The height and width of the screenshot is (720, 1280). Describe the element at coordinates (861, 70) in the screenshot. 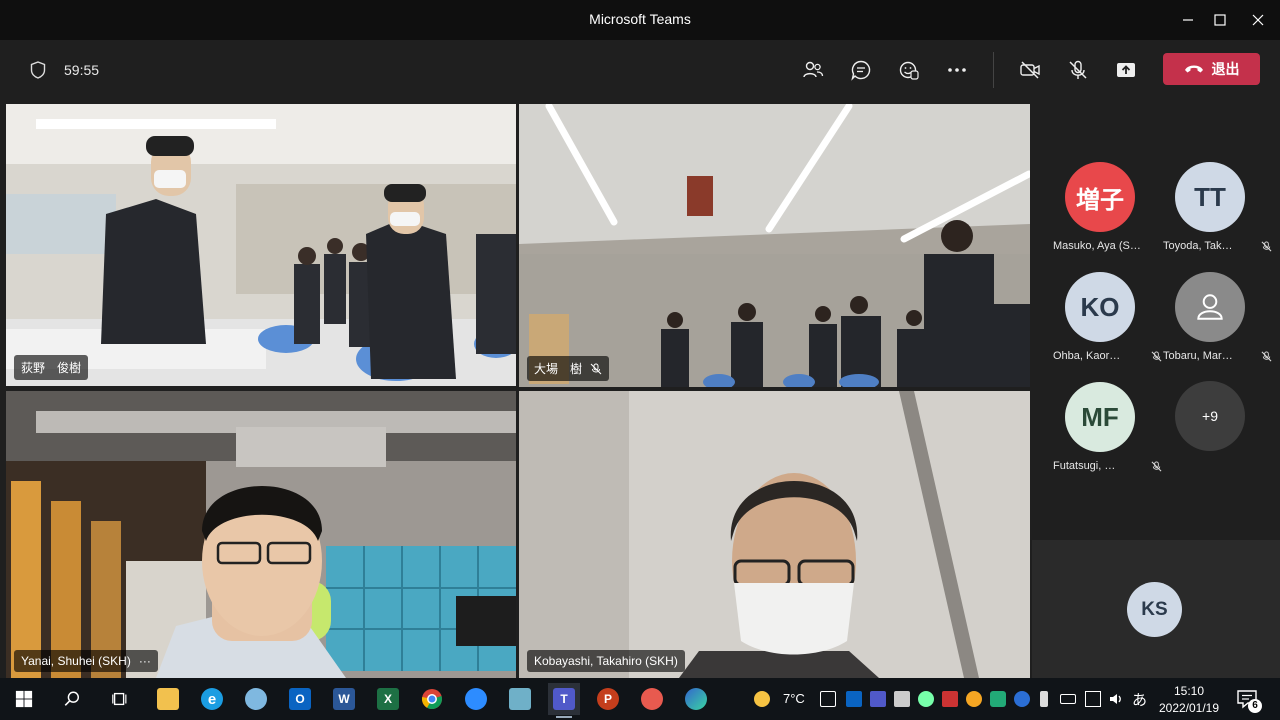

I see `chat-button` at that location.